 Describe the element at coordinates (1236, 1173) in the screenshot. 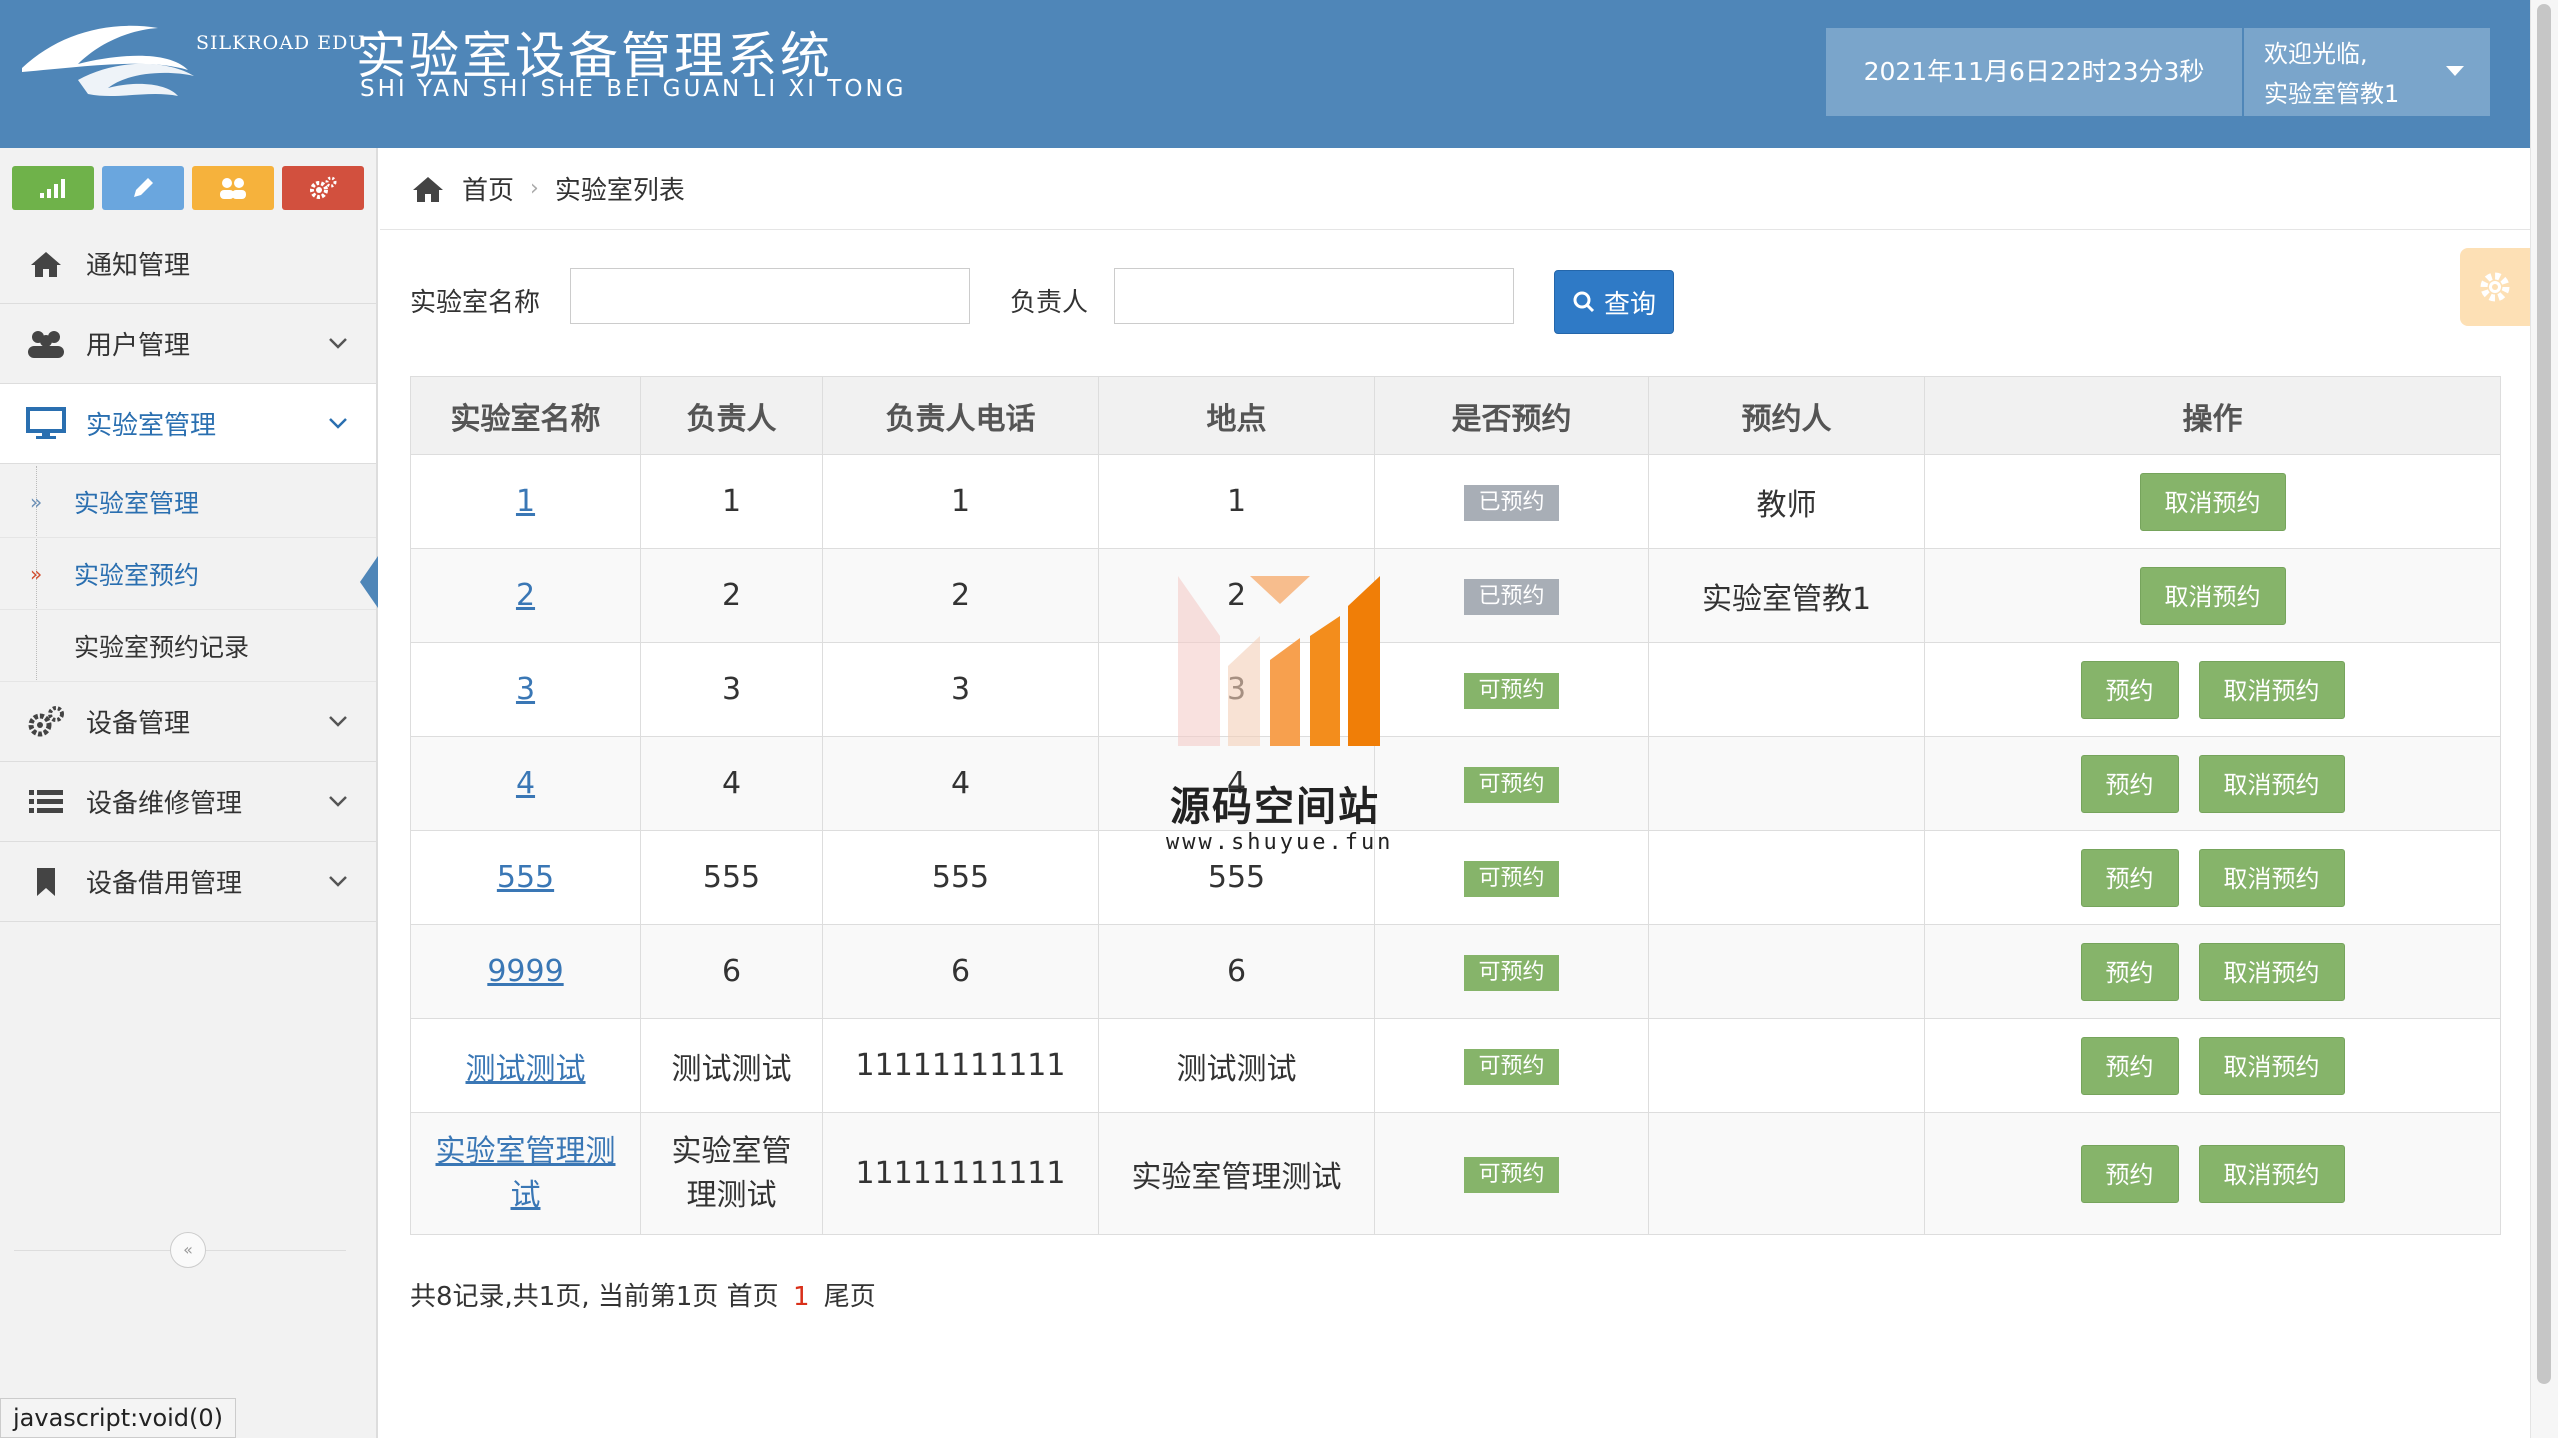

I see `location-cell: 实验室管理测试` at that location.